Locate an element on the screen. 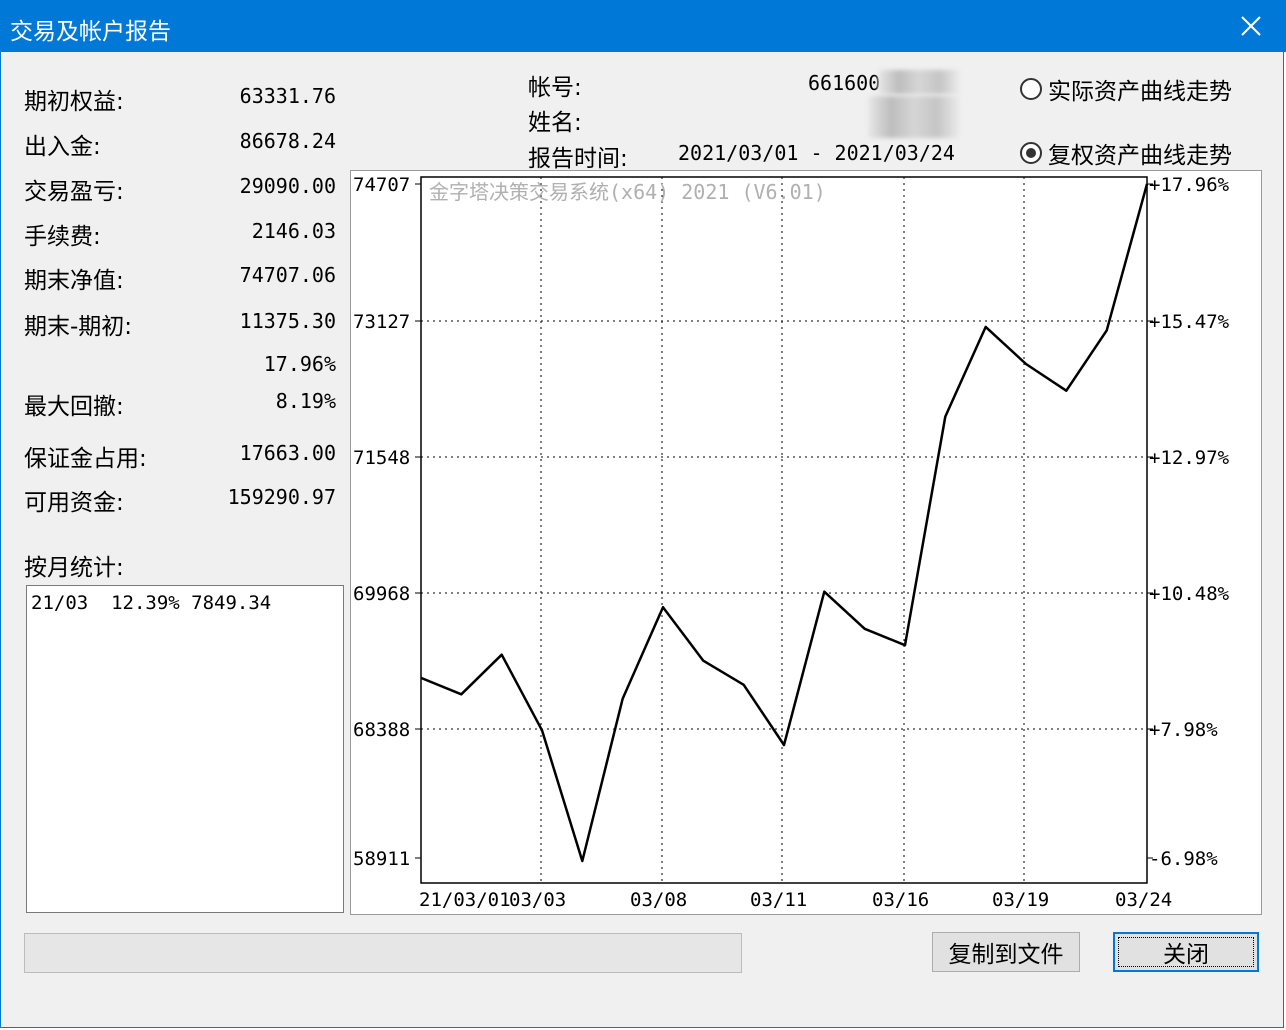 The width and height of the screenshot is (1286, 1030). y-tick-label-left: 58911 is located at coordinates (381, 859).